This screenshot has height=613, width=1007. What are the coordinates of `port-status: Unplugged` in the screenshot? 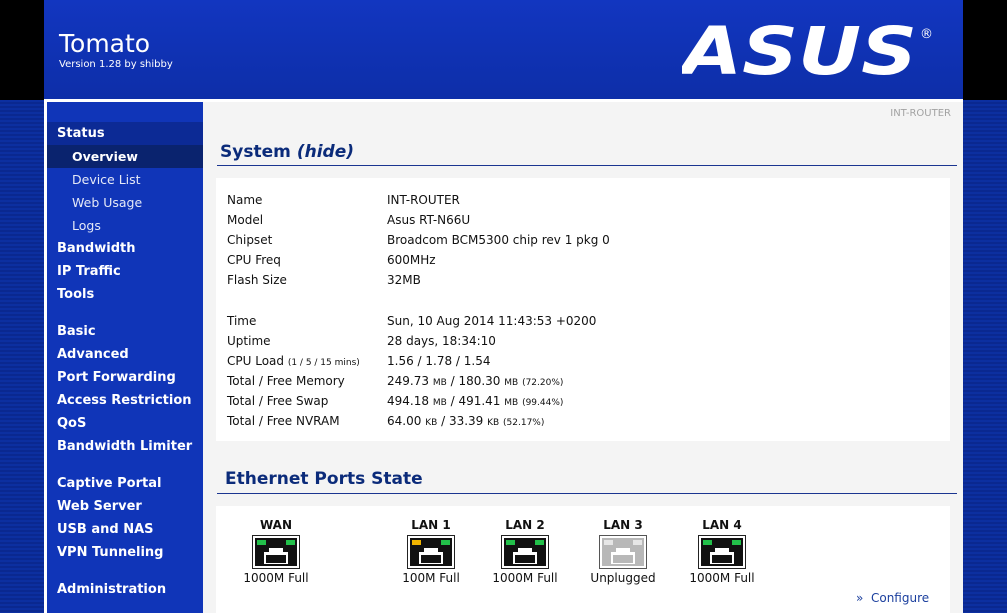 It's located at (623, 578).